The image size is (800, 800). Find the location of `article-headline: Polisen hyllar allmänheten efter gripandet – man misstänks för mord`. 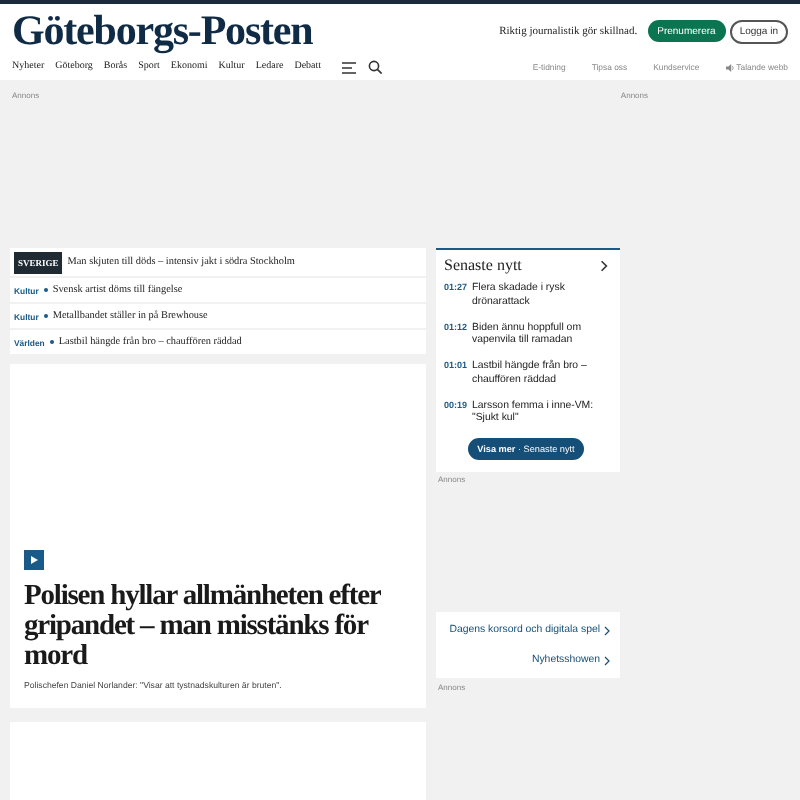

article-headline: Polisen hyllar allmänheten efter gripandet – man misstänks för mord is located at coordinates (219, 628).